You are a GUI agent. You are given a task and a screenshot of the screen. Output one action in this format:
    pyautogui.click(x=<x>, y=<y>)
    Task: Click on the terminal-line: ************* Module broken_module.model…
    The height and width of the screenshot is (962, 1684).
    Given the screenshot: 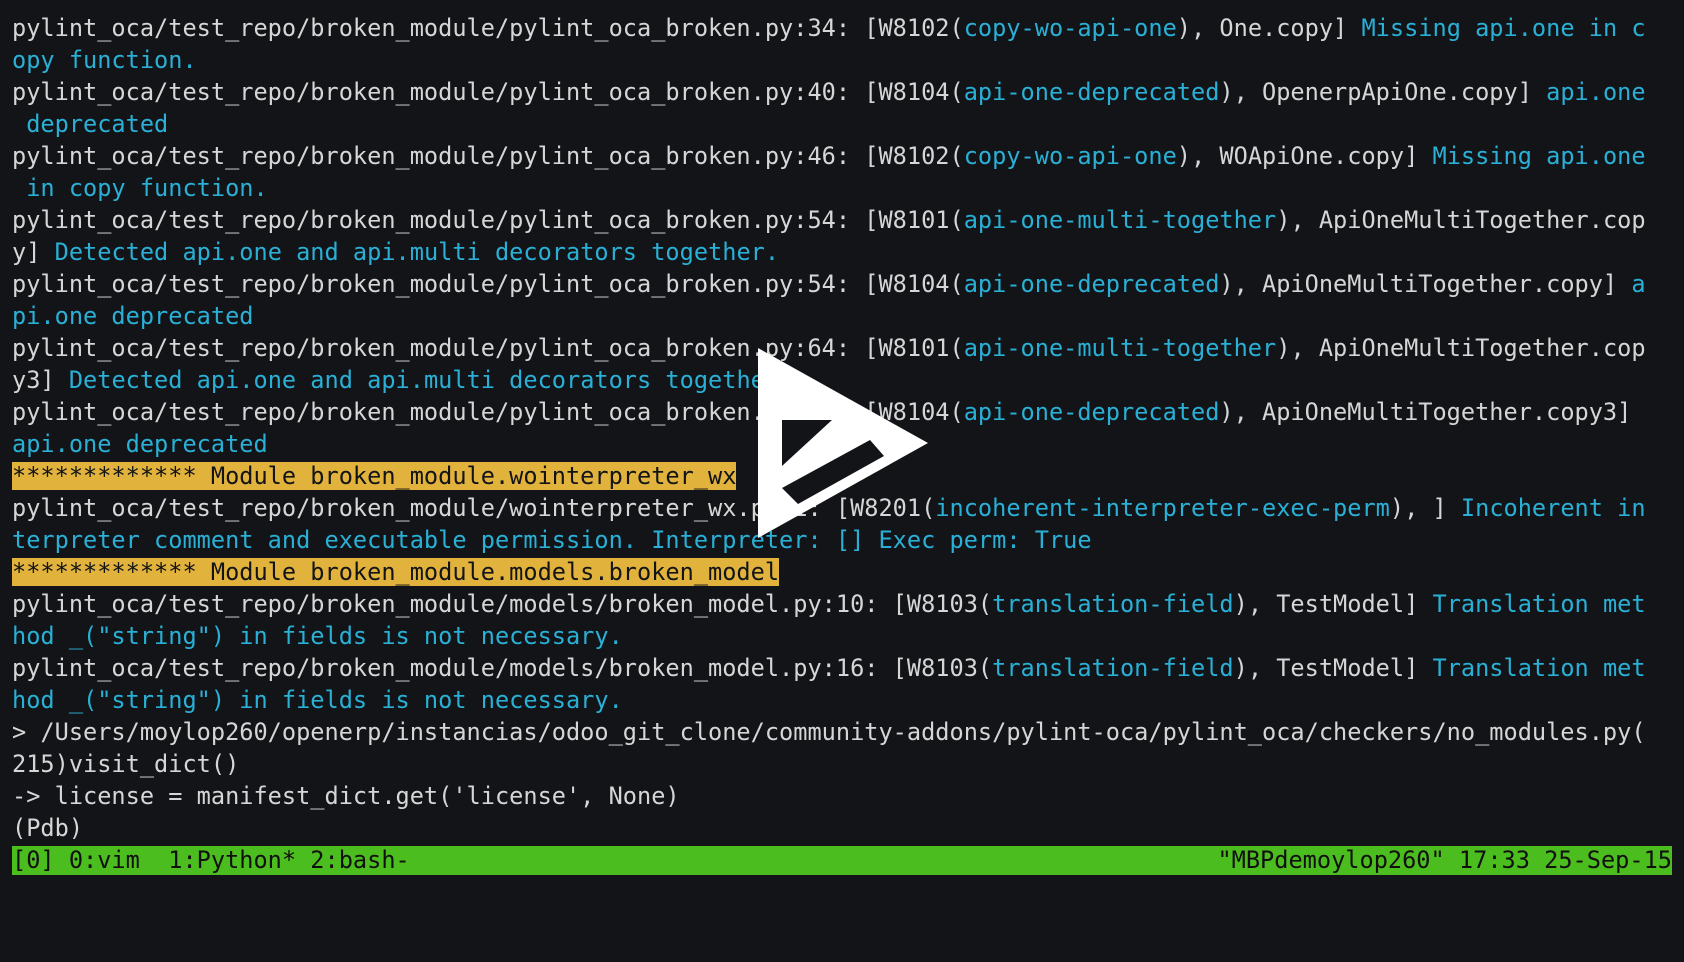 What is the action you would take?
    pyautogui.click(x=842, y=572)
    